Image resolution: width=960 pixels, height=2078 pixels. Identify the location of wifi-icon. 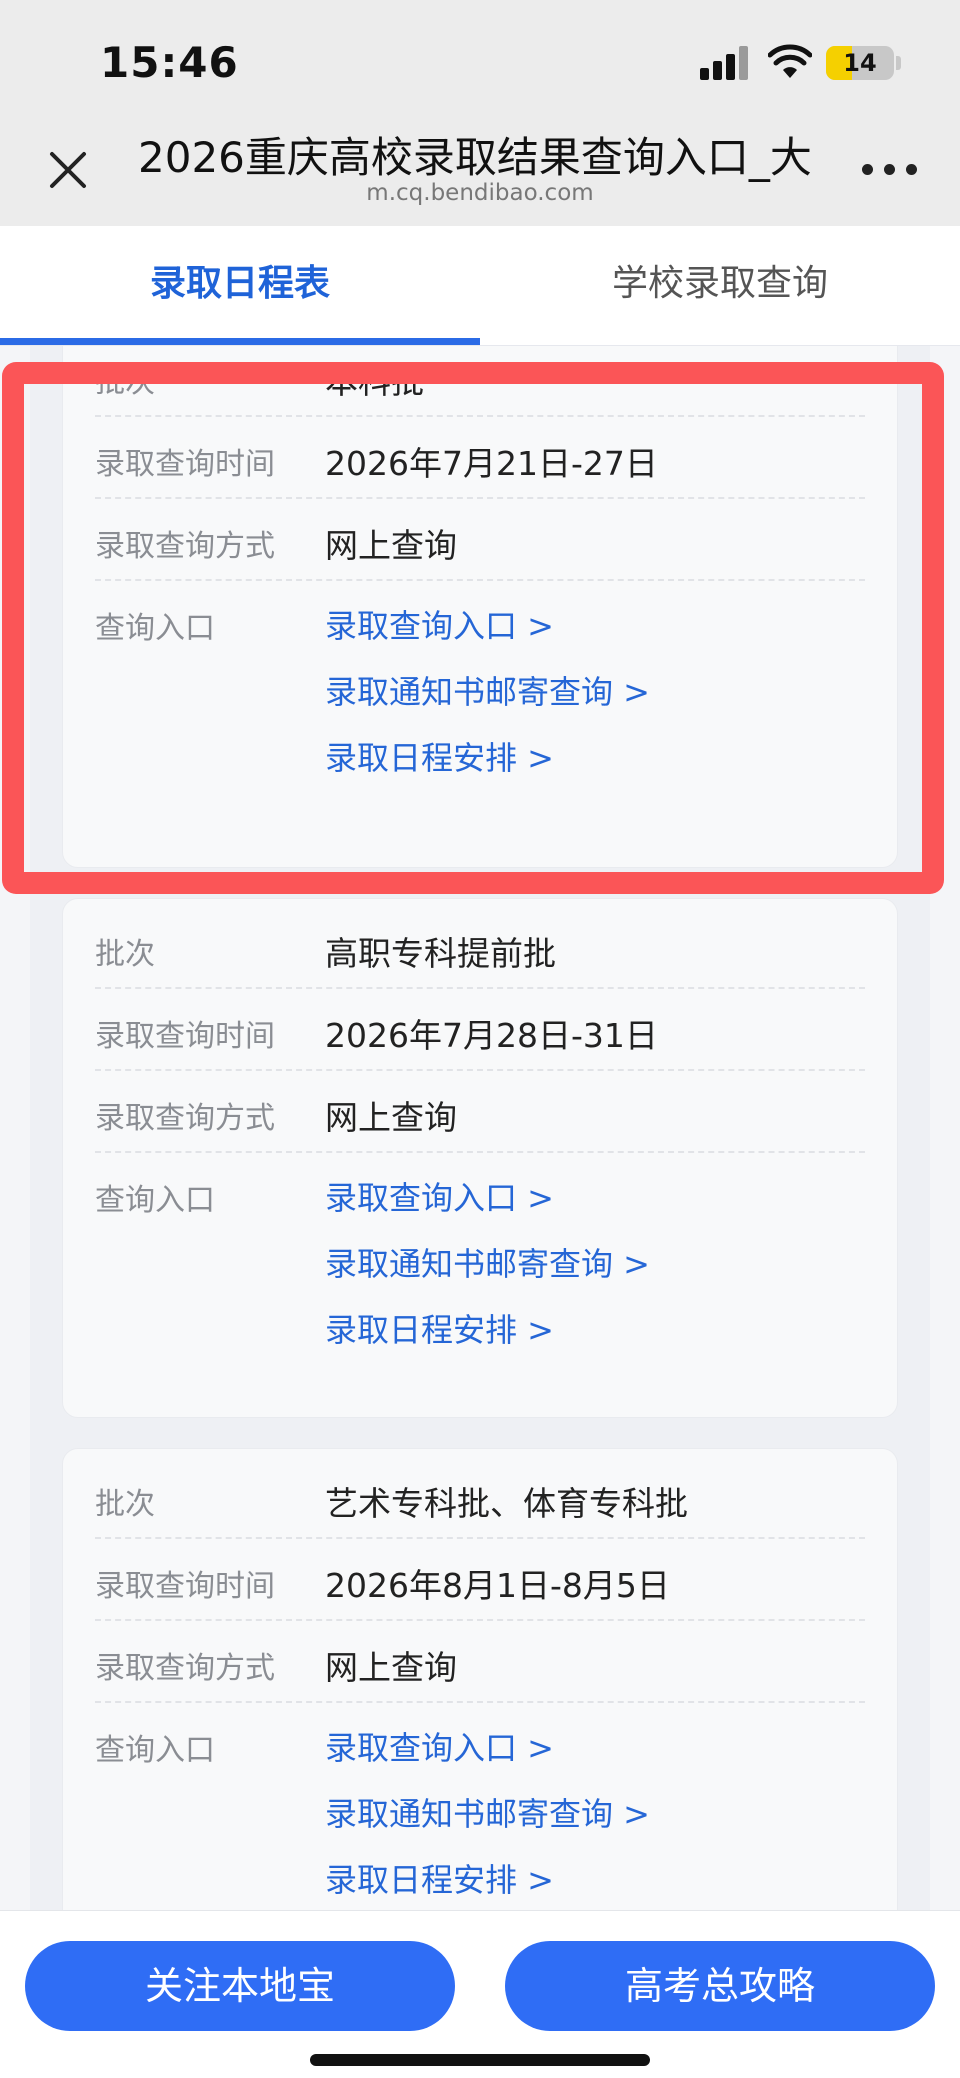
(790, 61).